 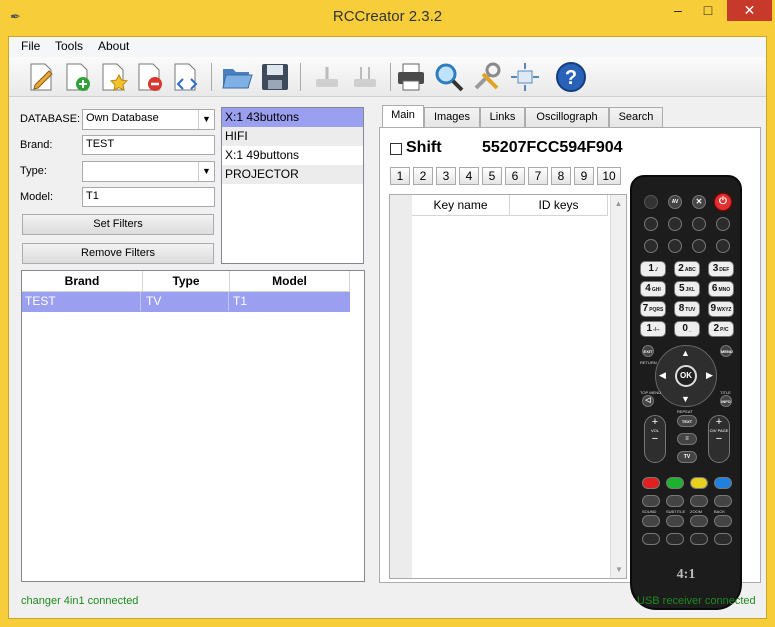 What do you see at coordinates (561, 176) in the screenshot?
I see `layer-button: 8` at bounding box center [561, 176].